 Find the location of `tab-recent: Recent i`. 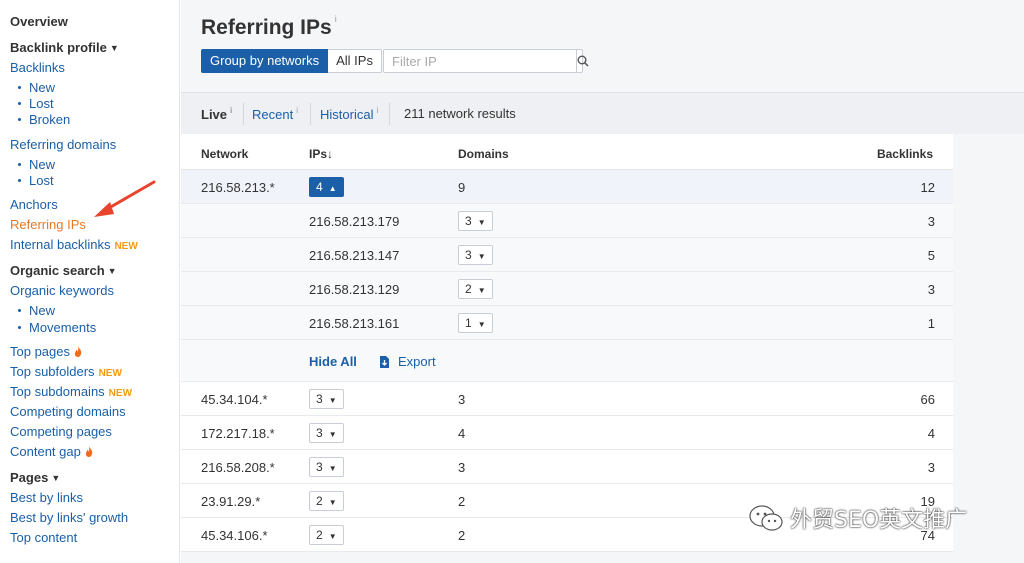

tab-recent: Recent i is located at coordinates (275, 114).